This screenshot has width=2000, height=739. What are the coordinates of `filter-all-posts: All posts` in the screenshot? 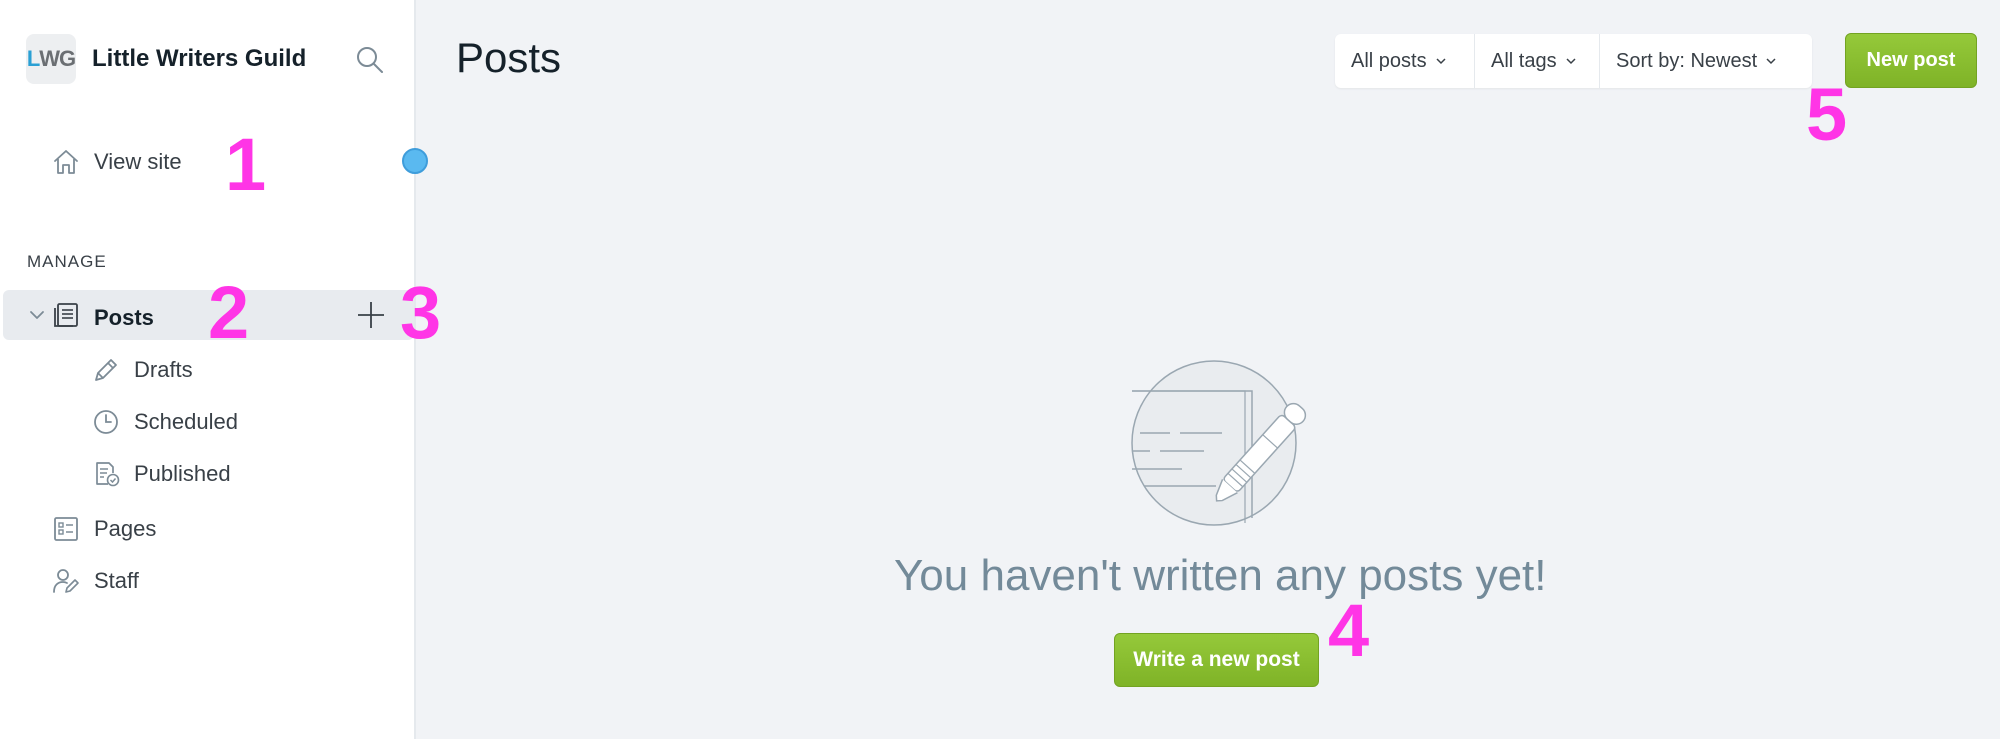 It's located at (1405, 61).